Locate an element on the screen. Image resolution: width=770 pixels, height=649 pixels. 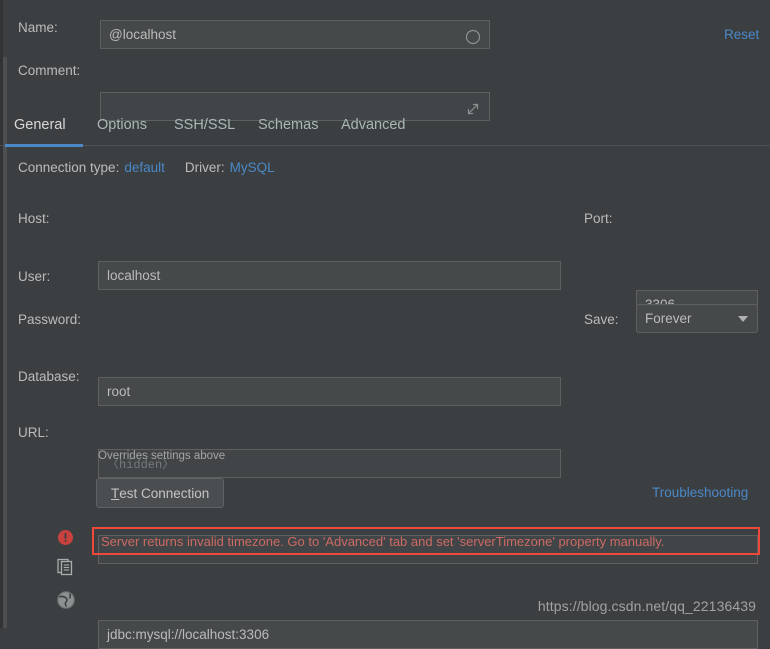
connection-type-value: default is located at coordinates (144, 167).